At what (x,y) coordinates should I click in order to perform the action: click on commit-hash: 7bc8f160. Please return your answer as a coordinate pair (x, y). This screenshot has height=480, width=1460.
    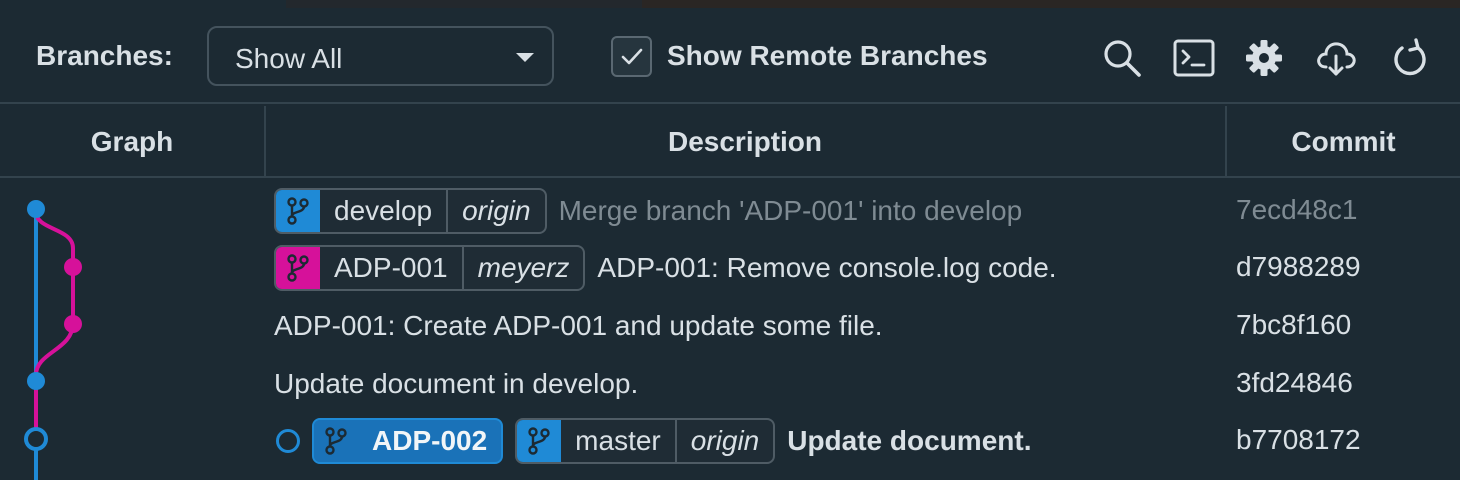
    Looking at the image, I should click on (1294, 324).